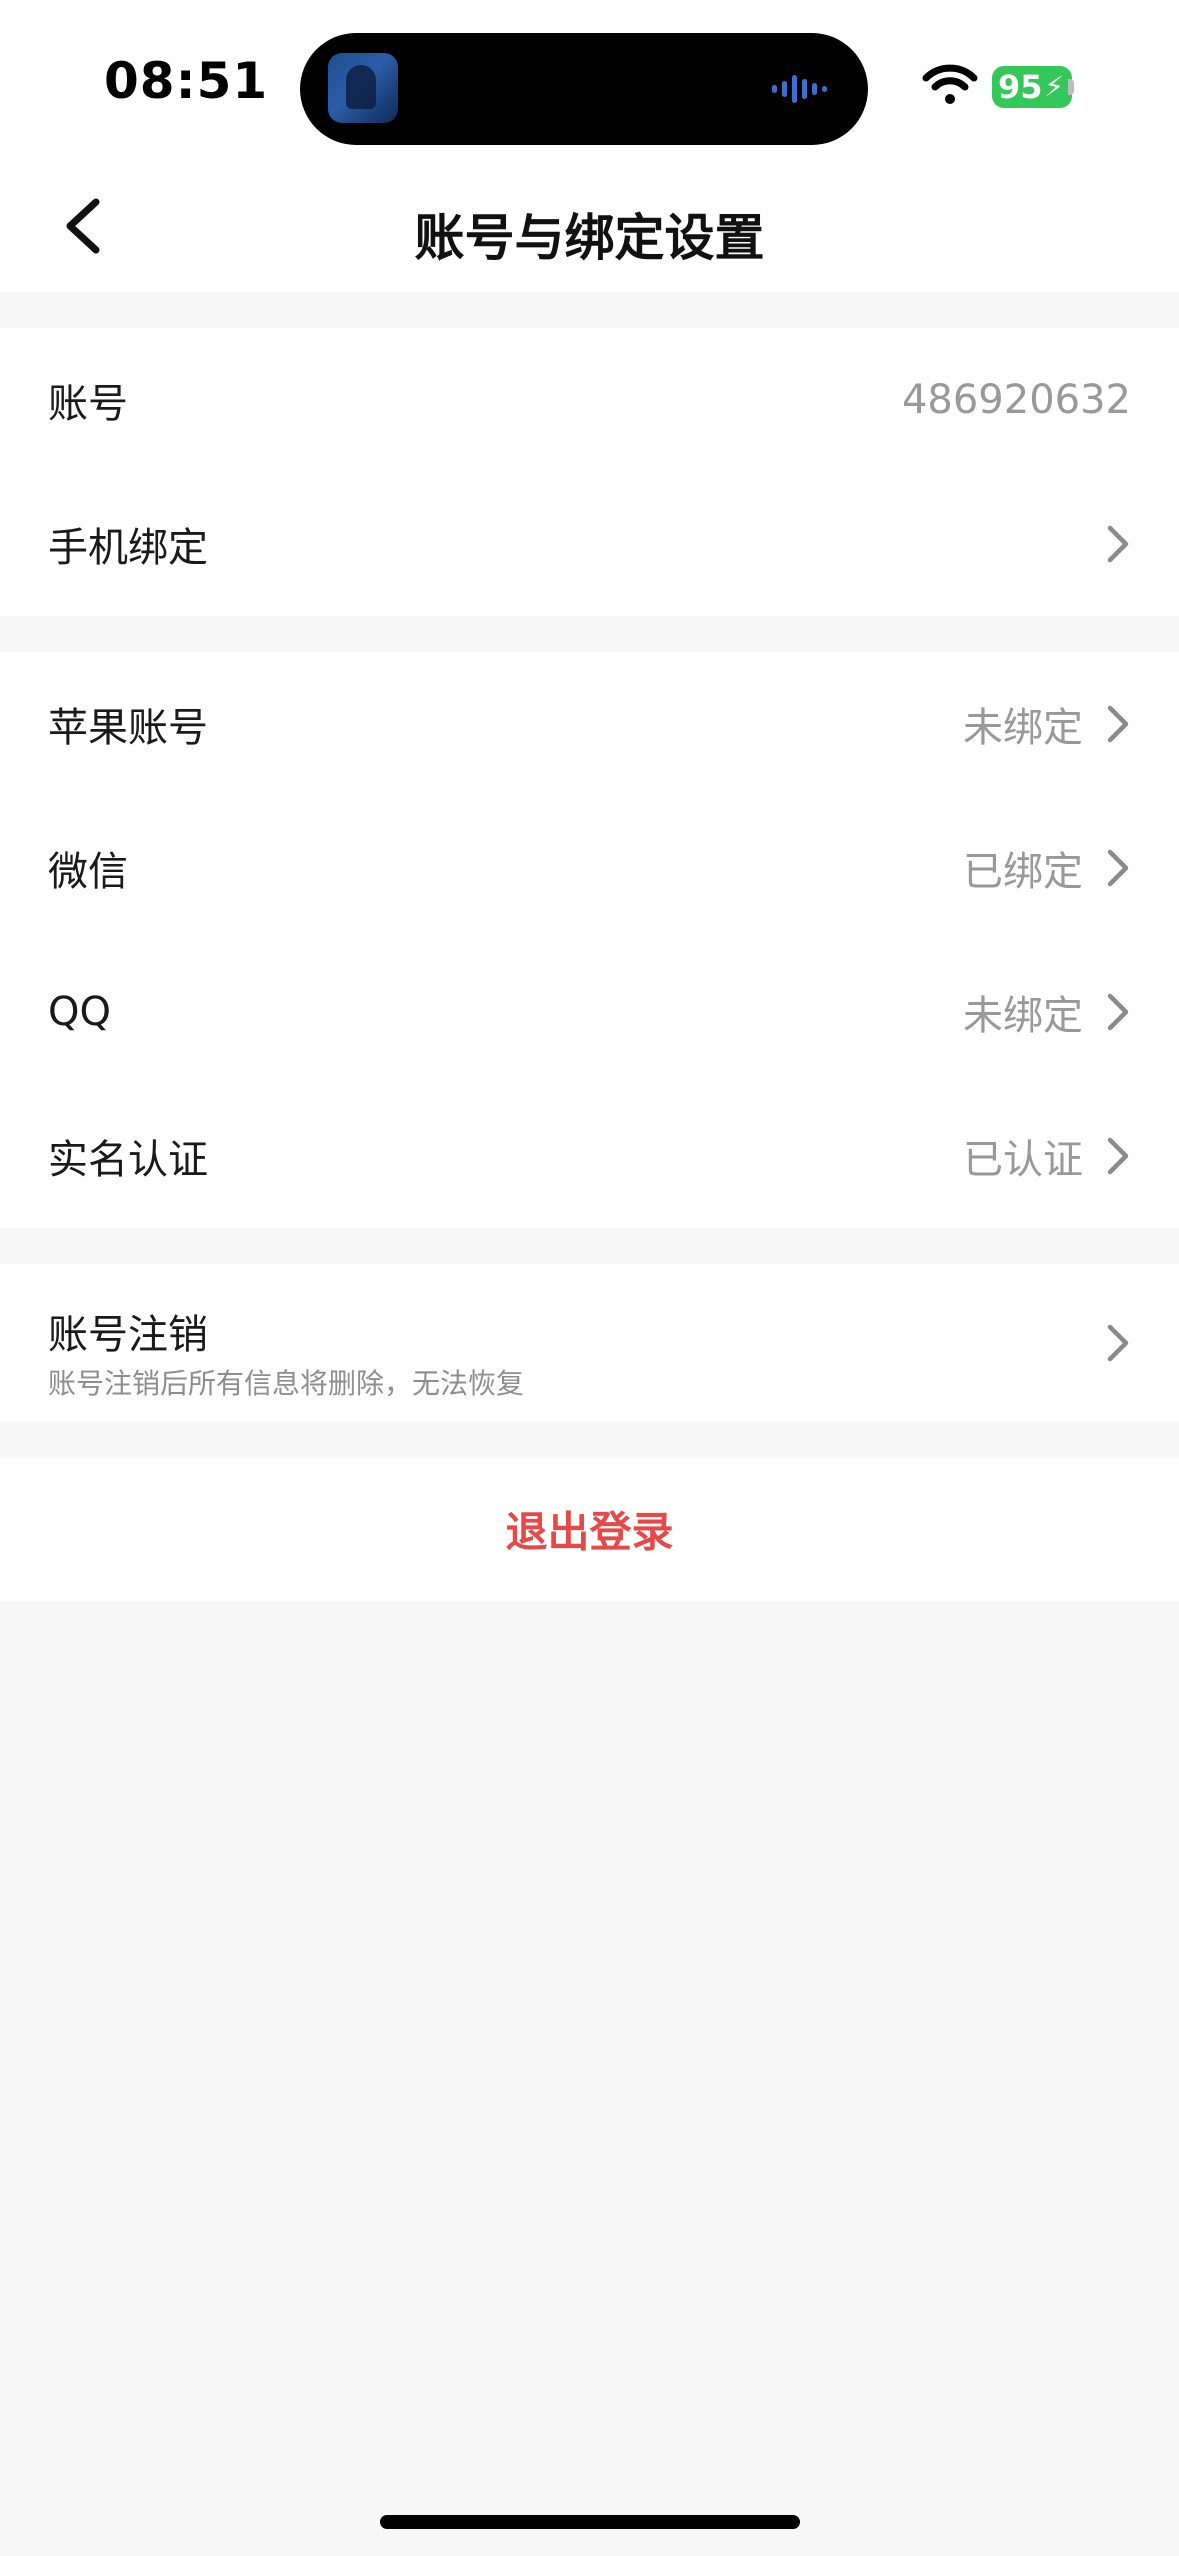  Describe the element at coordinates (1023, 1016) in the screenshot. I see `qq-status: 未绑定` at that location.